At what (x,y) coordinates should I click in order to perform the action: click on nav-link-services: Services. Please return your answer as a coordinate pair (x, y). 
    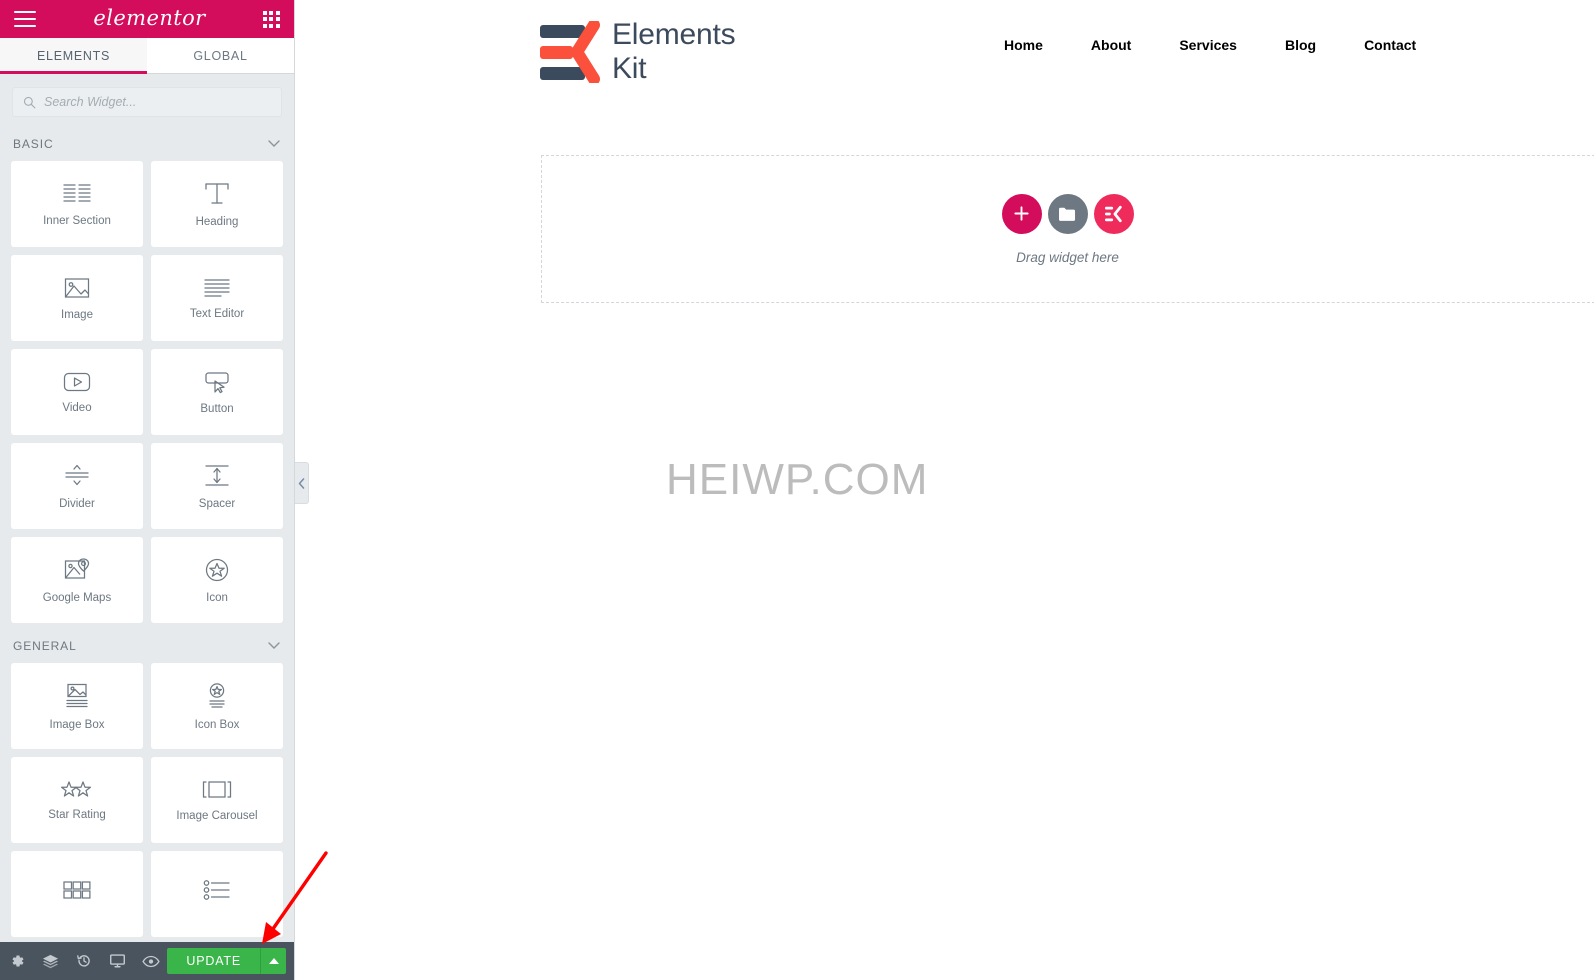
    Looking at the image, I should click on (1208, 45).